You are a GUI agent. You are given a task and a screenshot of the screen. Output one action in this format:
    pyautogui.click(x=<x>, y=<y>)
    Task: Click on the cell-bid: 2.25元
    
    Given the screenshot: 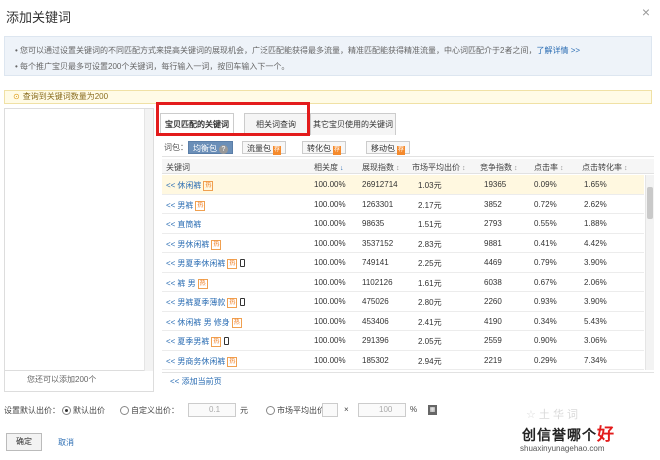 What is the action you would take?
    pyautogui.click(x=430, y=263)
    